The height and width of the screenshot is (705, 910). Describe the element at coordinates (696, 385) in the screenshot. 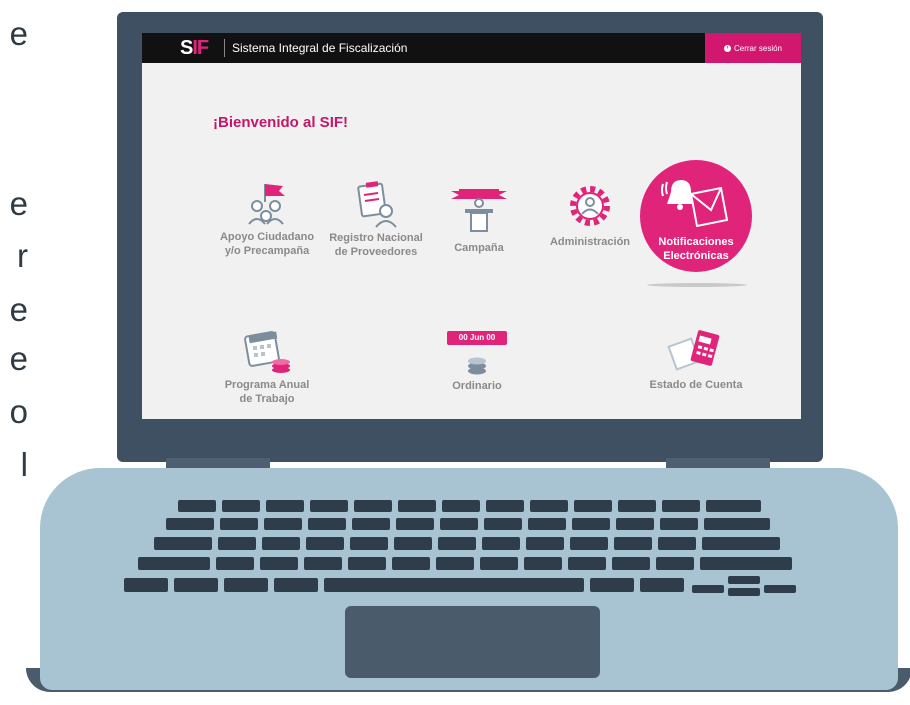

I see `module-label-line1: Estado de Cuenta` at that location.